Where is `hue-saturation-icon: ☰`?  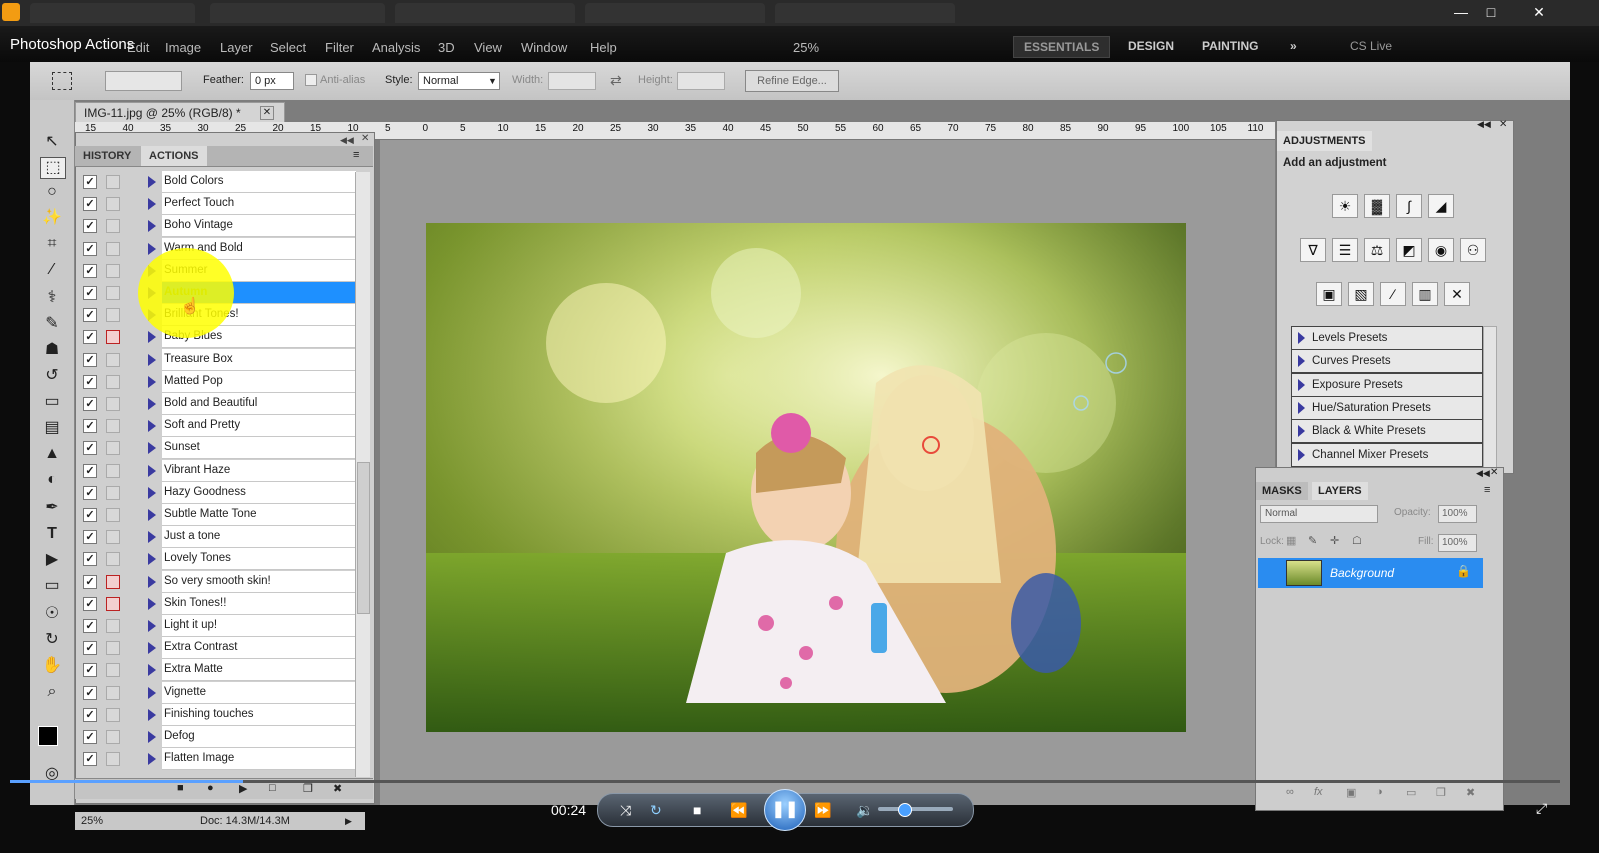
hue-saturation-icon: ☰ is located at coordinates (1345, 250).